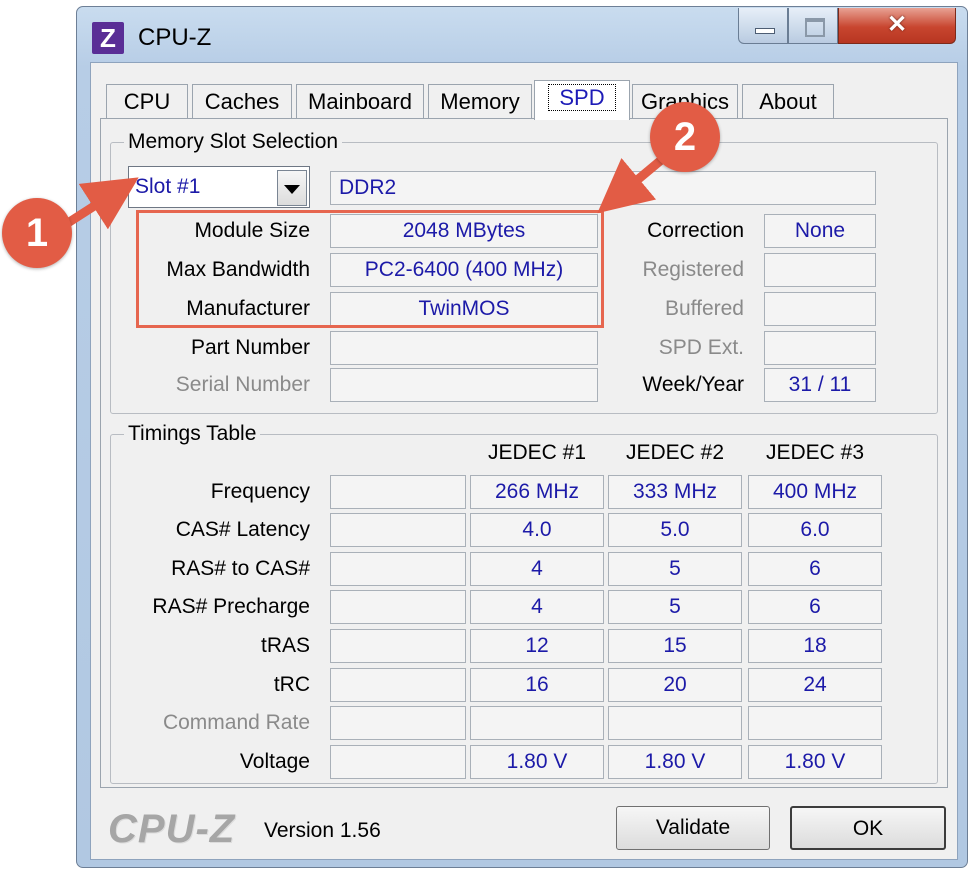 This screenshot has height=874, width=979. I want to click on timing-cell: 16, so click(537, 685).